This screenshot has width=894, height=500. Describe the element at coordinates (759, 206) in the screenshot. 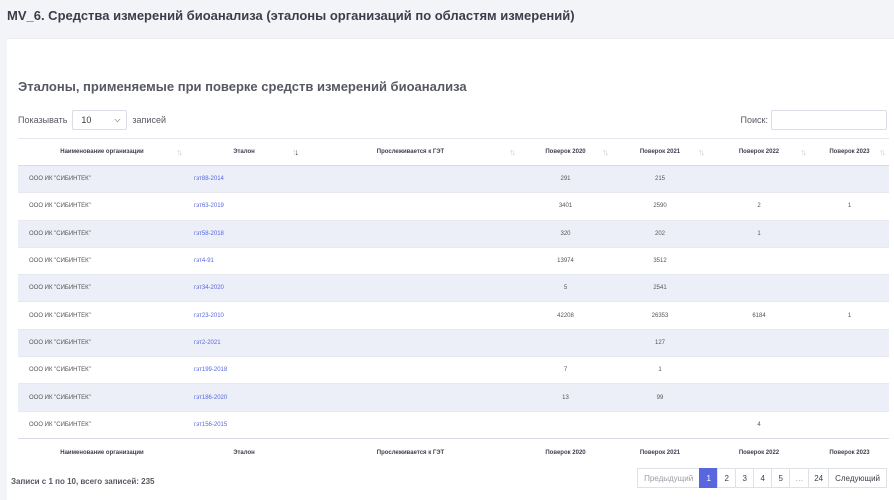

I see `cell-2022: 2` at that location.